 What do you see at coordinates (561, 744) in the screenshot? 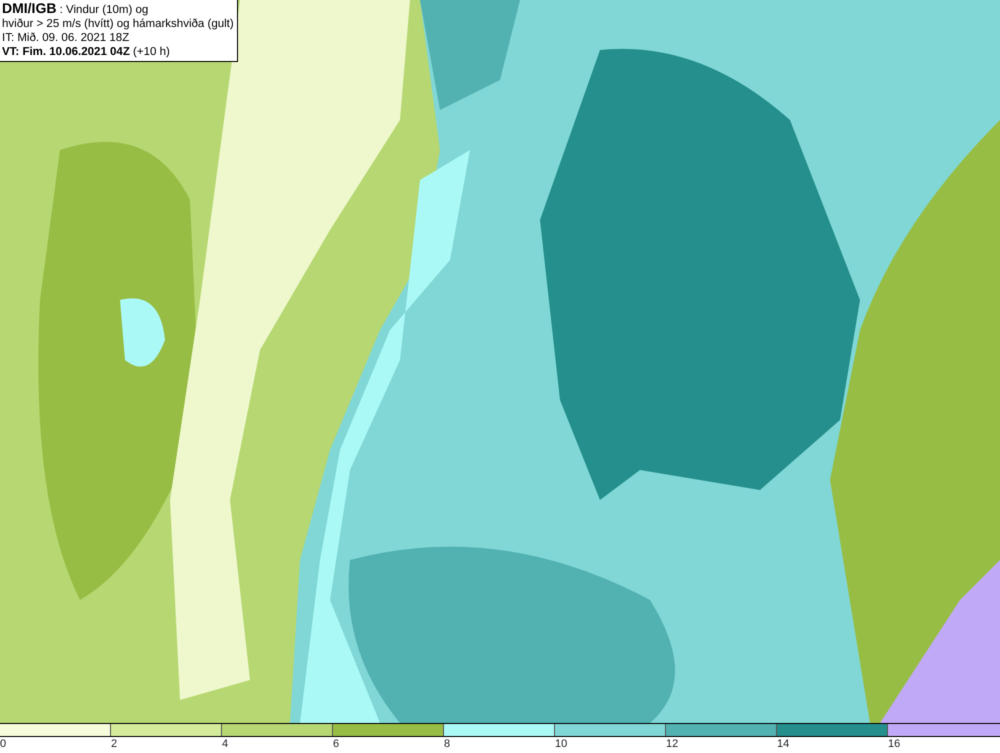
I see `legend-label: 10` at bounding box center [561, 744].